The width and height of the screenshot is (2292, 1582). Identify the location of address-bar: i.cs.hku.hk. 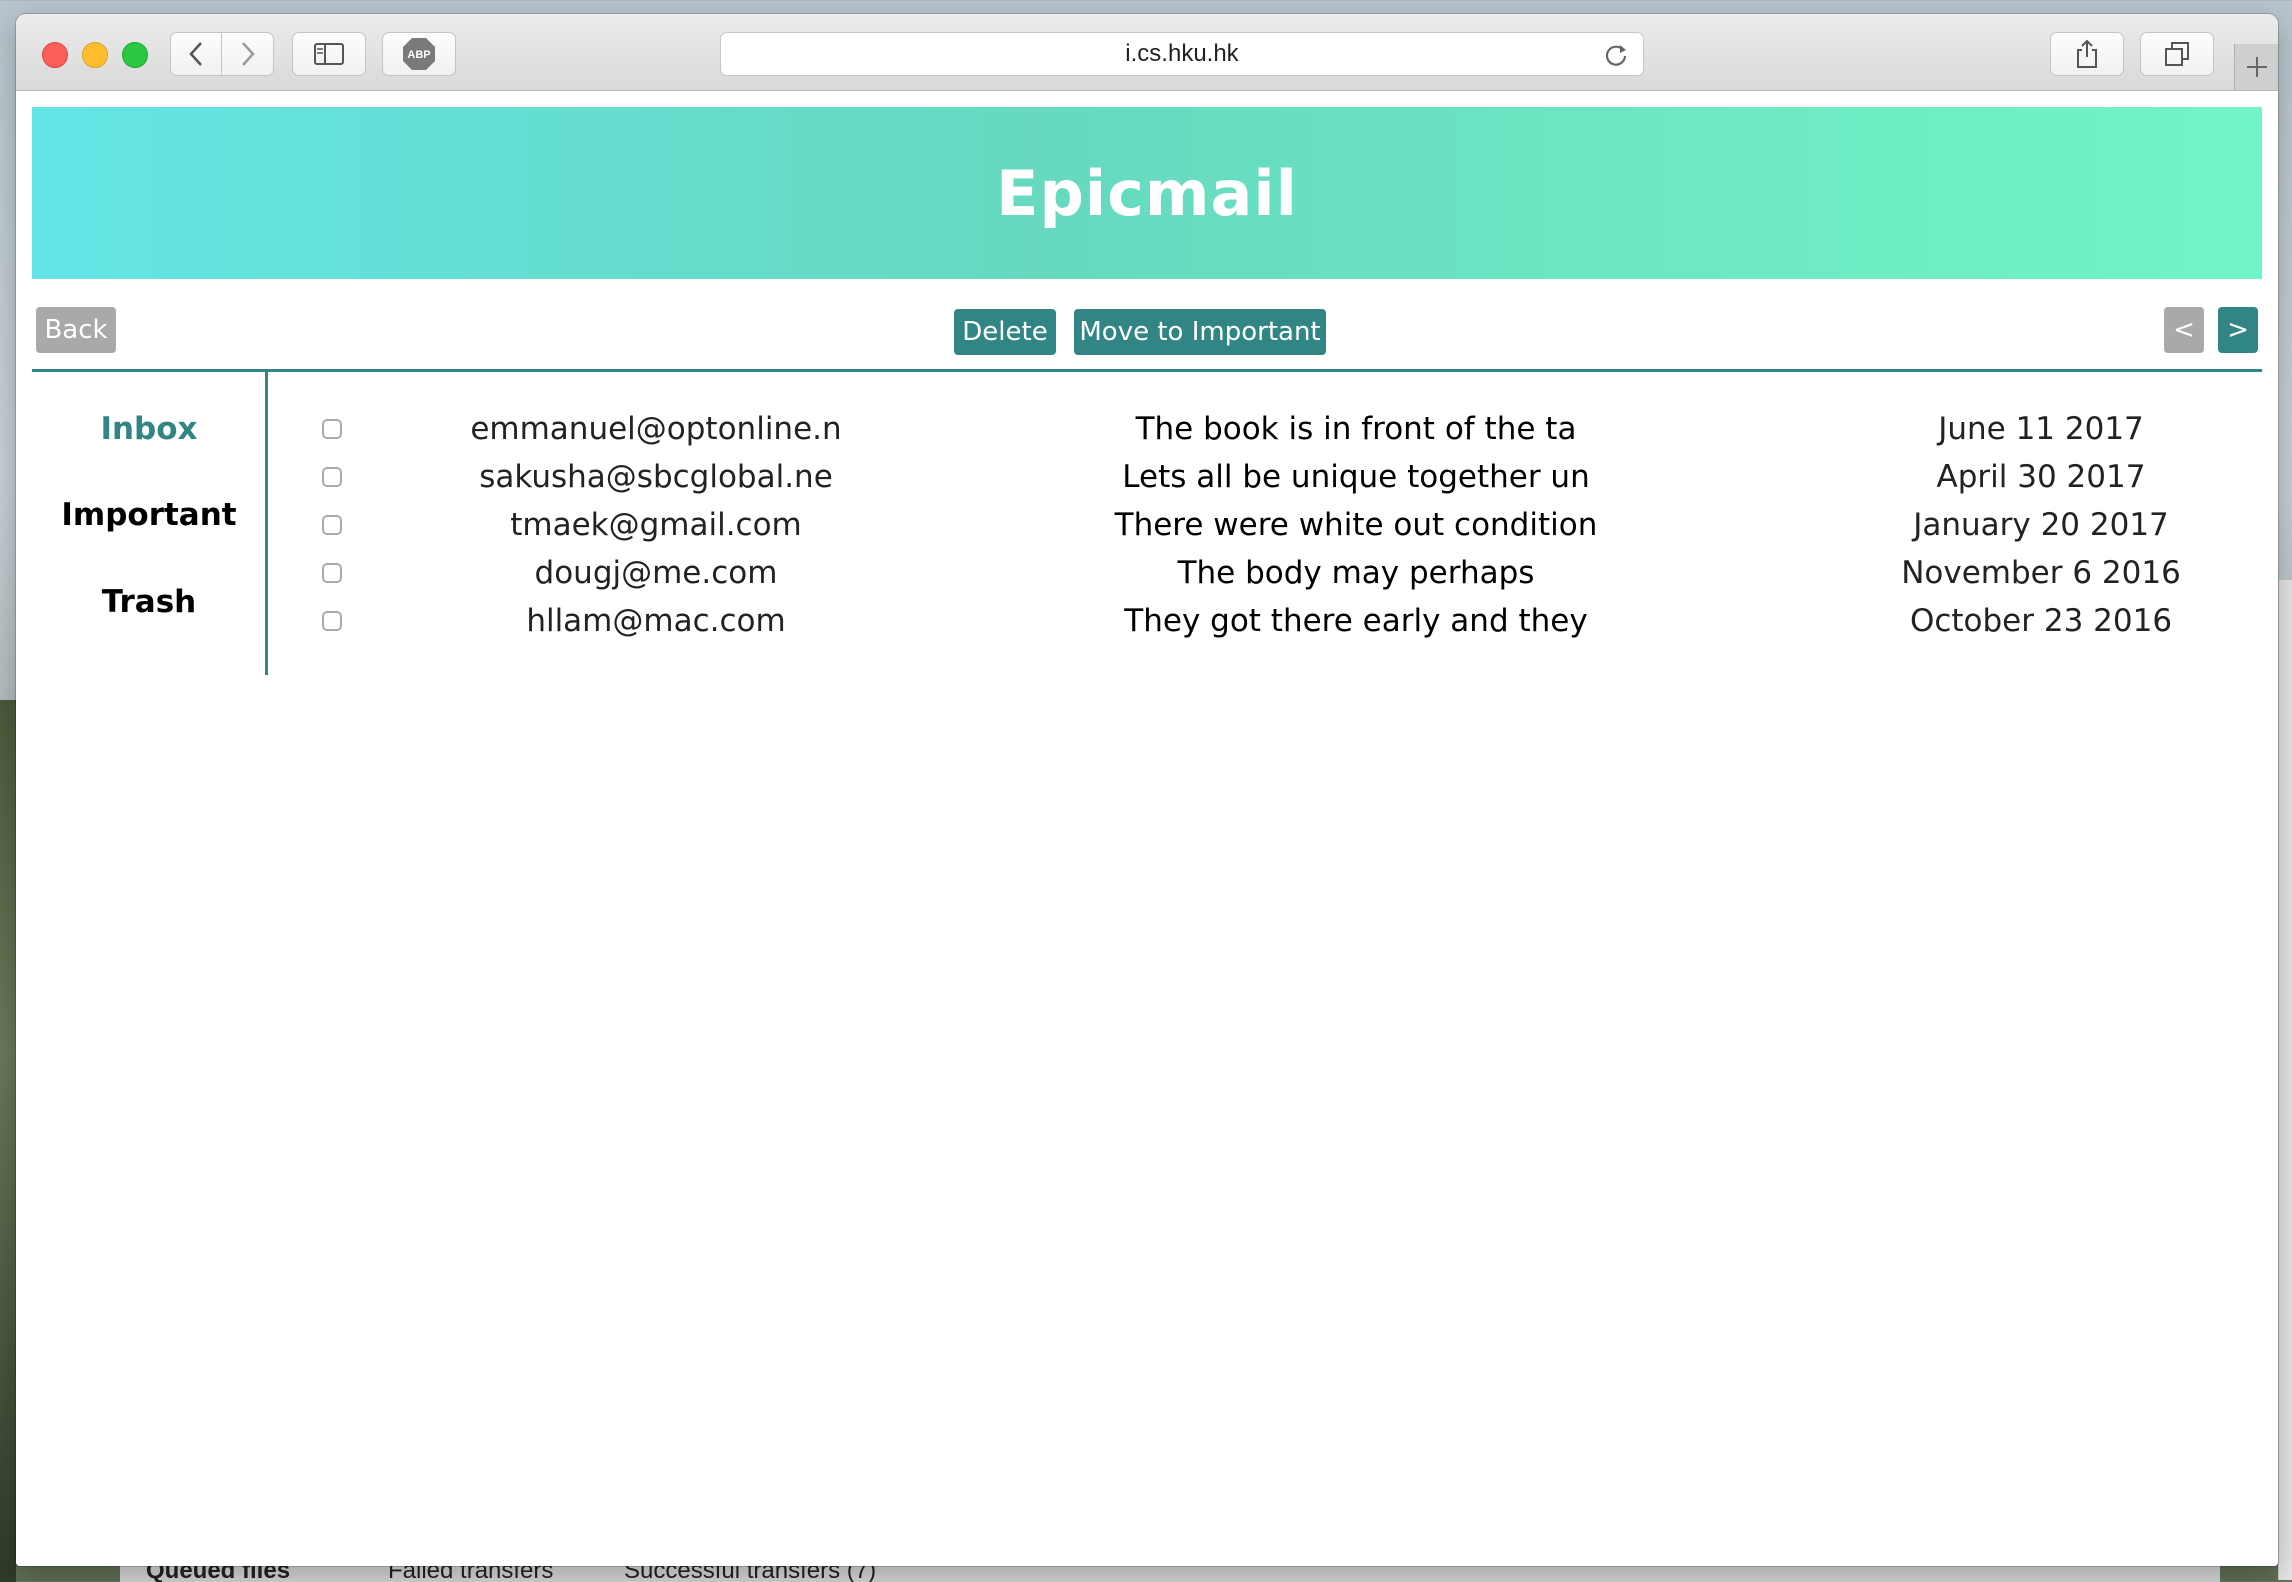
(1182, 54).